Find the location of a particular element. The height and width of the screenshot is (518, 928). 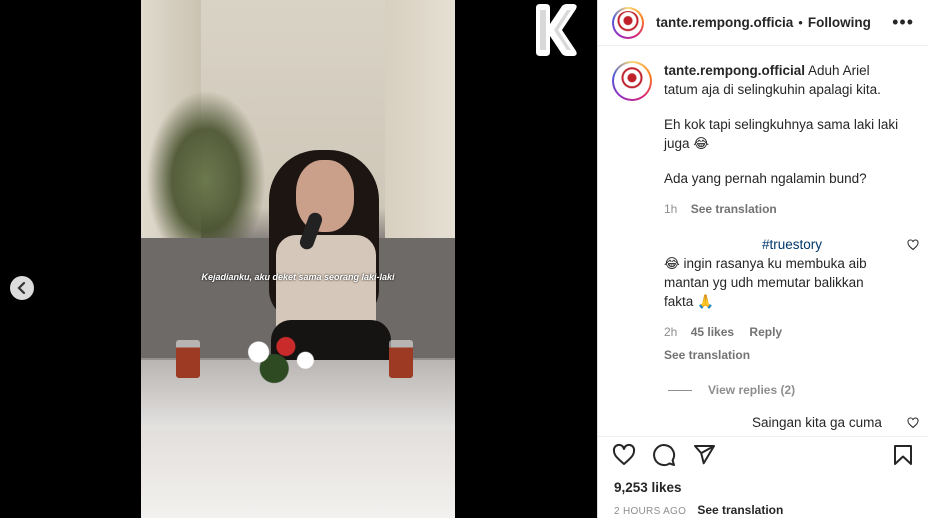

following-button: Following is located at coordinates (839, 22).